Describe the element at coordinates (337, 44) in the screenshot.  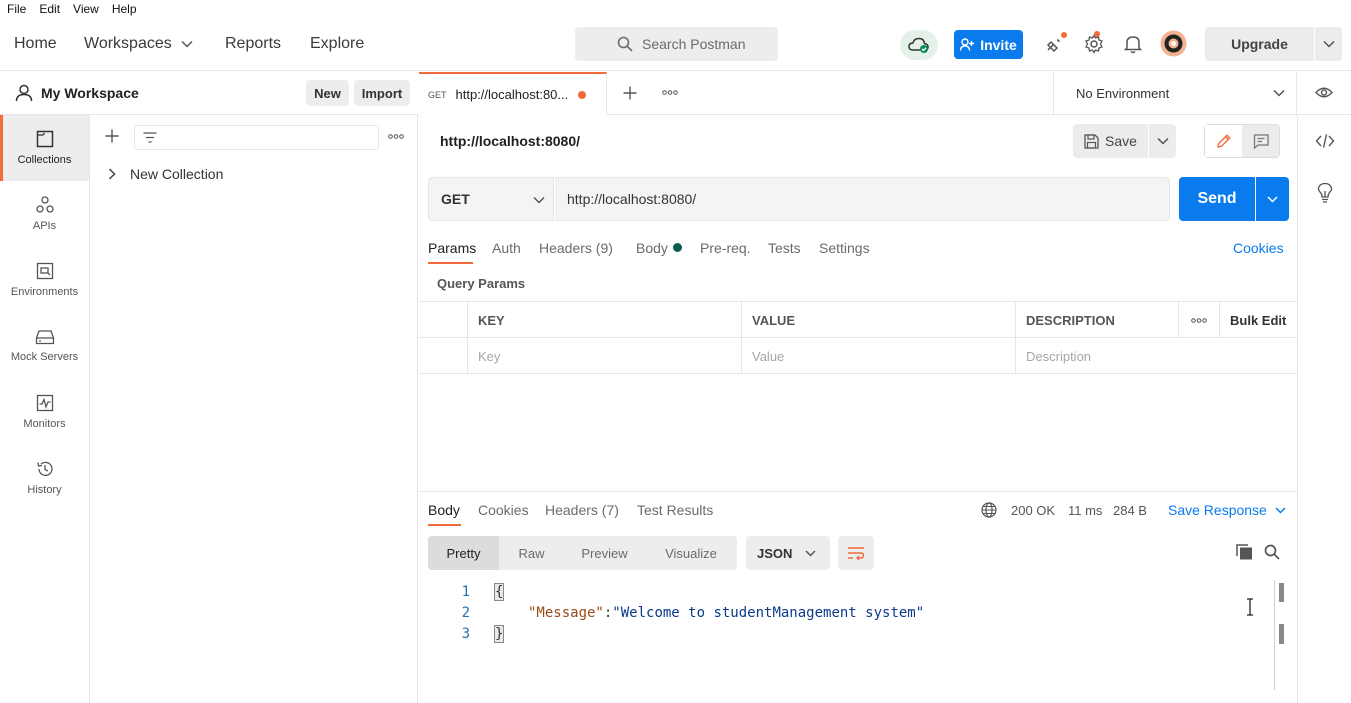
I see `nav-explore: Explore` at that location.